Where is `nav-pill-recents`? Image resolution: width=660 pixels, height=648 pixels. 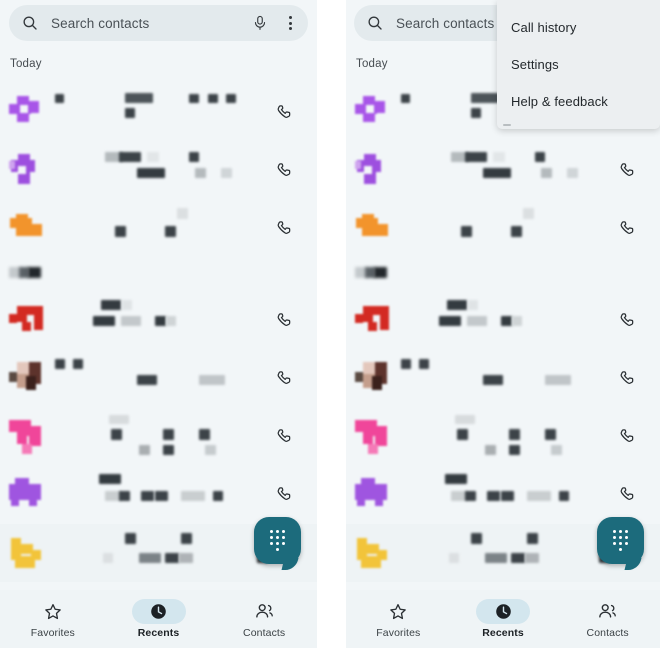 nav-pill-recents is located at coordinates (158, 611).